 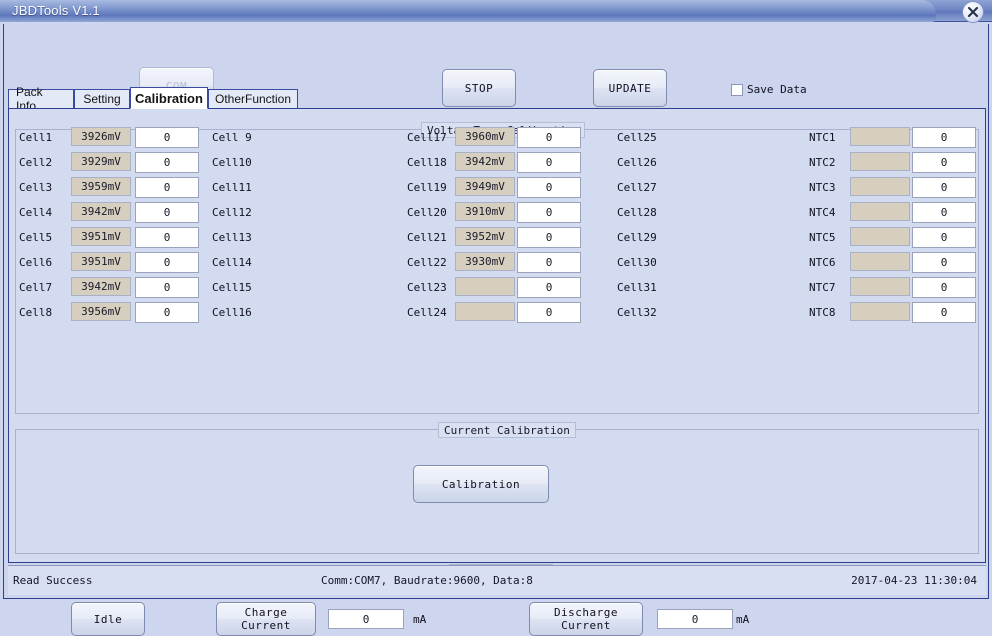 I want to click on label-ntc6: NTC6, so click(x=822, y=262).